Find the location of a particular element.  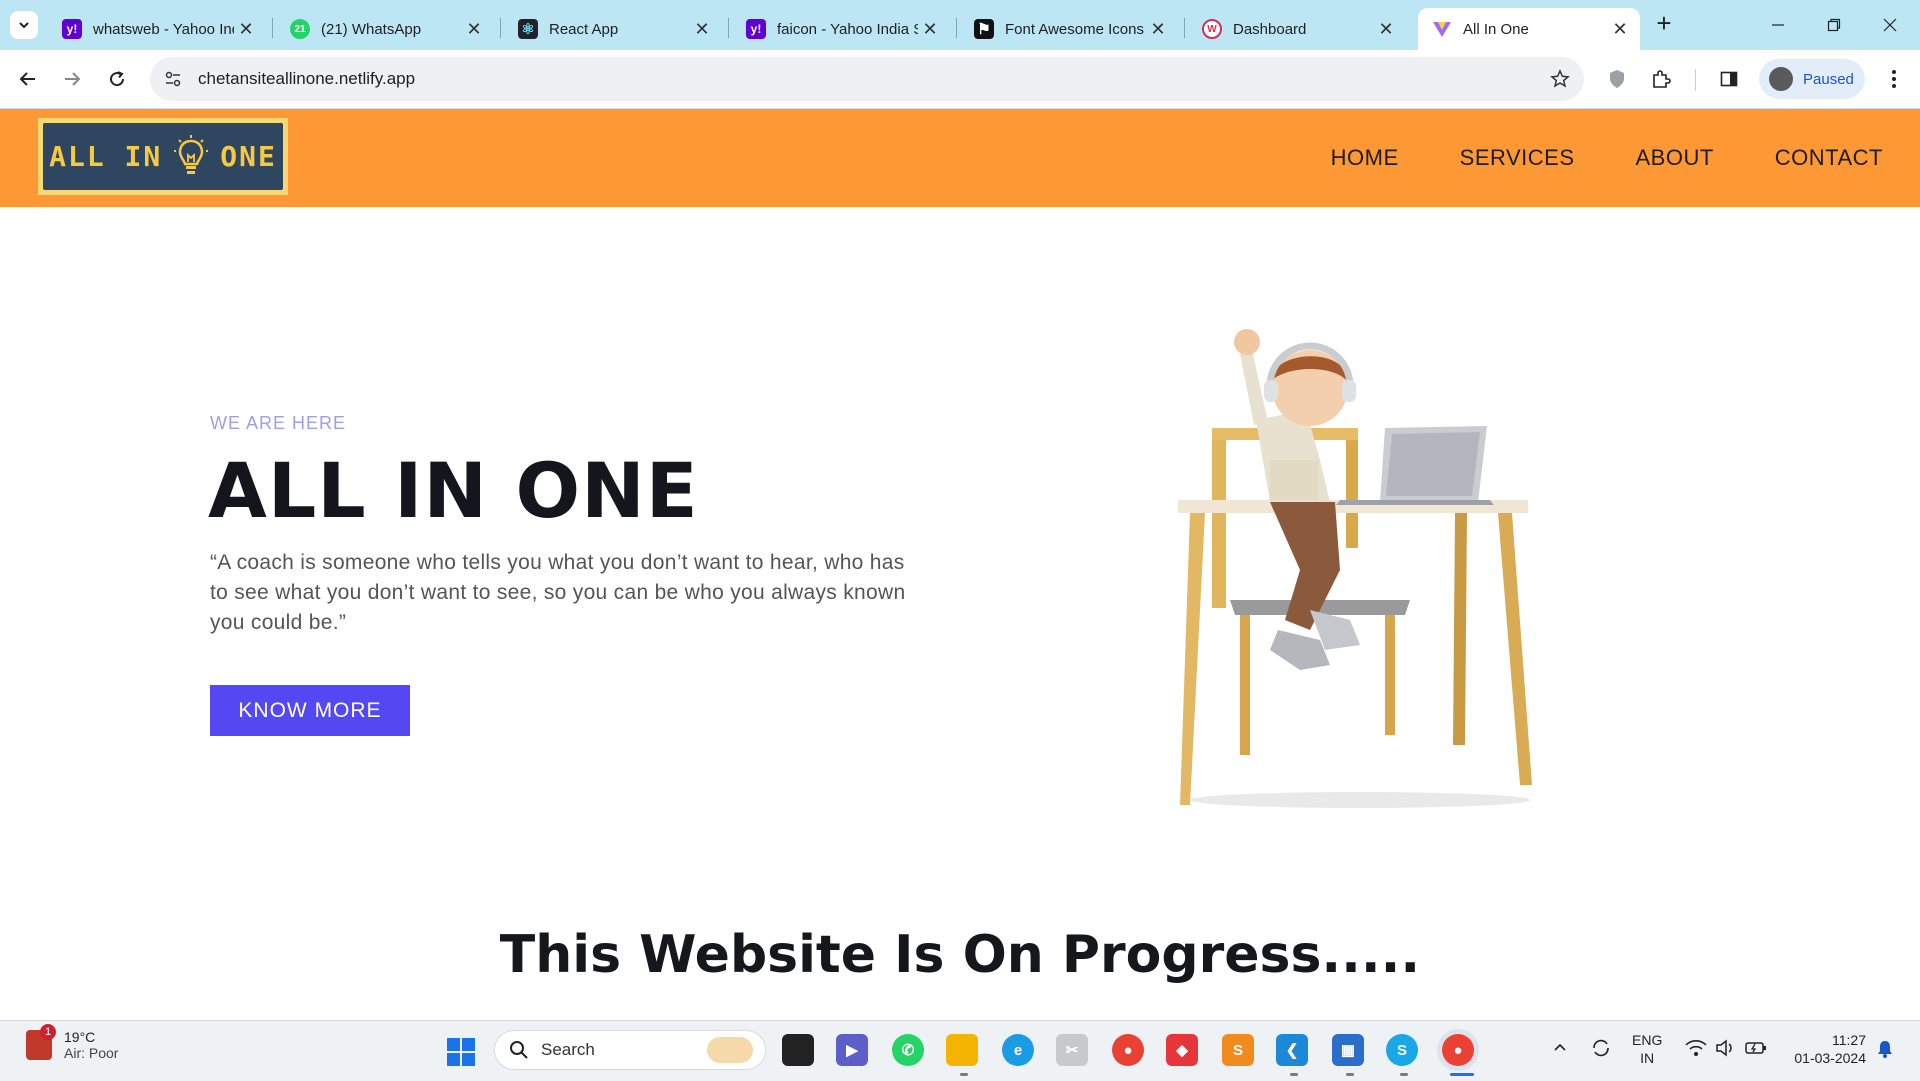

arrow-right-icon is located at coordinates (73, 79).